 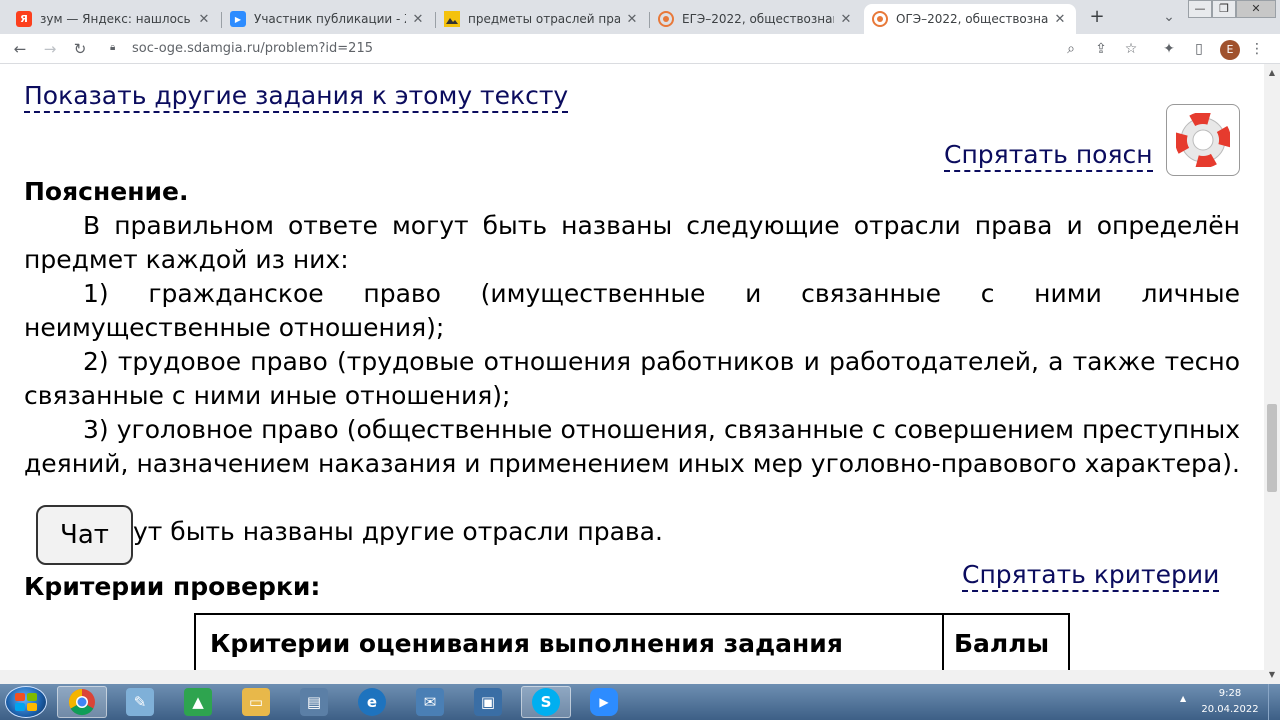 I want to click on explanation-paragraph: Могут быть названы другие отрасли права., so click(x=373, y=531).